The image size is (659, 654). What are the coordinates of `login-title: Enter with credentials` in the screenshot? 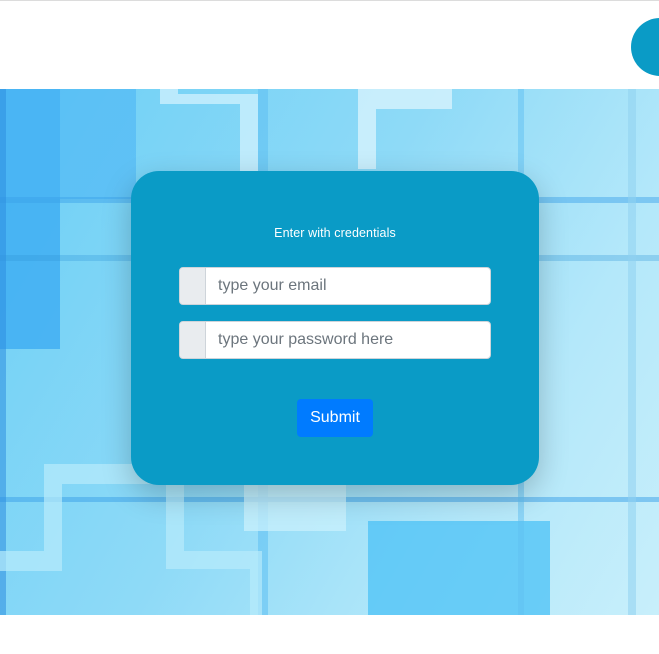 It's located at (335, 233).